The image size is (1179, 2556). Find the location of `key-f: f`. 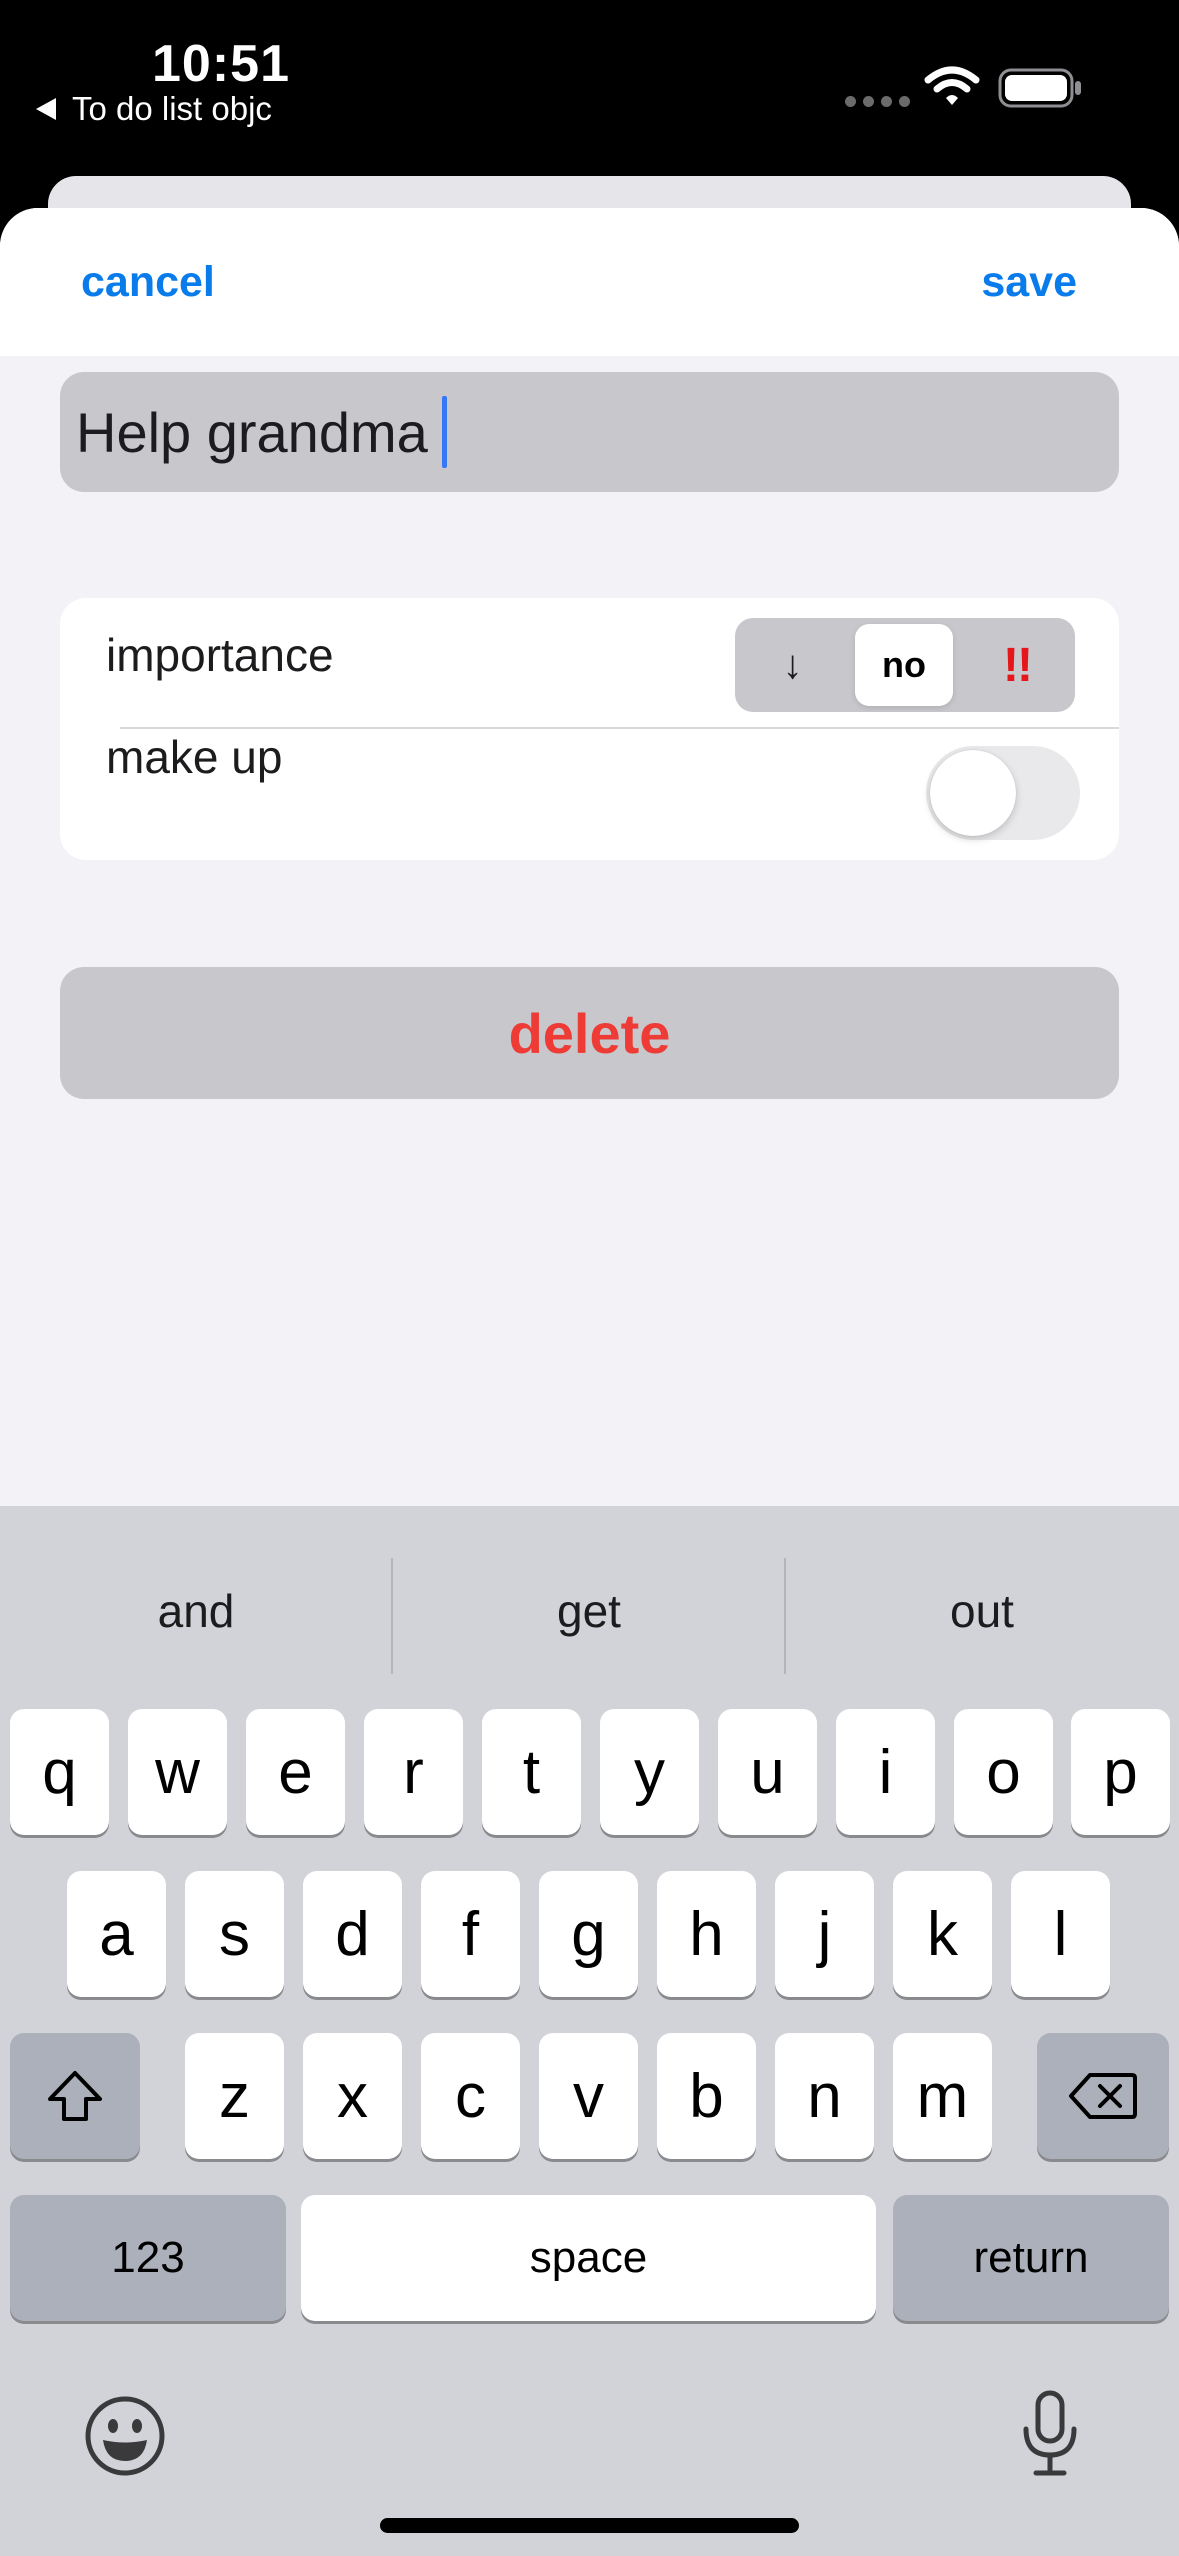

key-f: f is located at coordinates (470, 1934).